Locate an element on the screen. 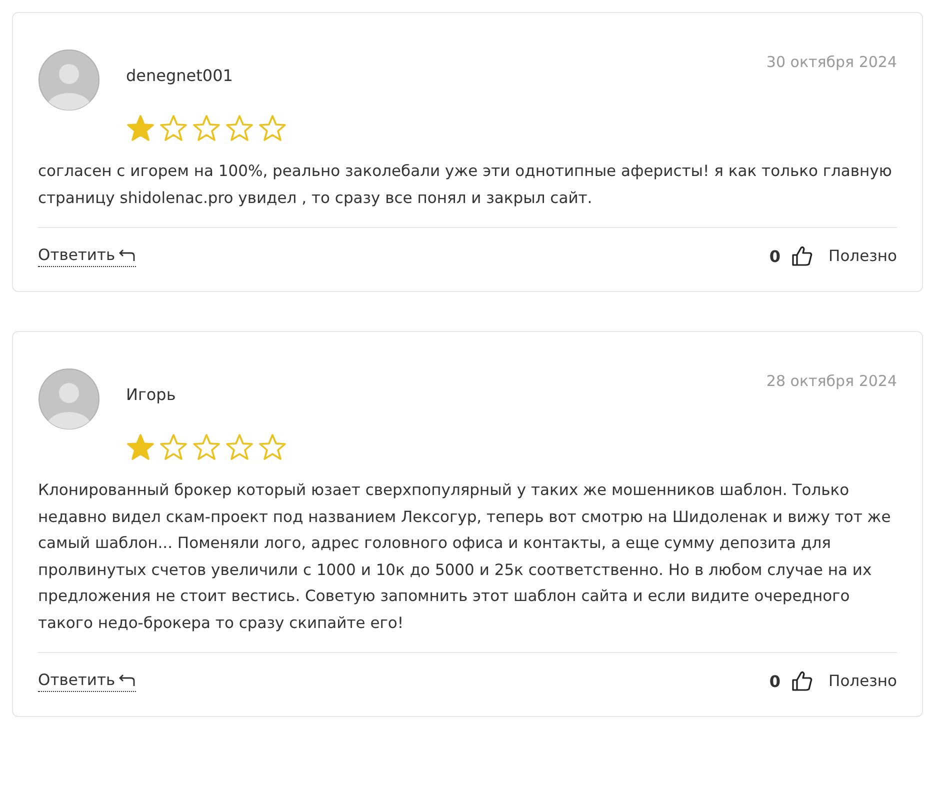  review-date: 30 октября 2024 is located at coordinates (831, 62).